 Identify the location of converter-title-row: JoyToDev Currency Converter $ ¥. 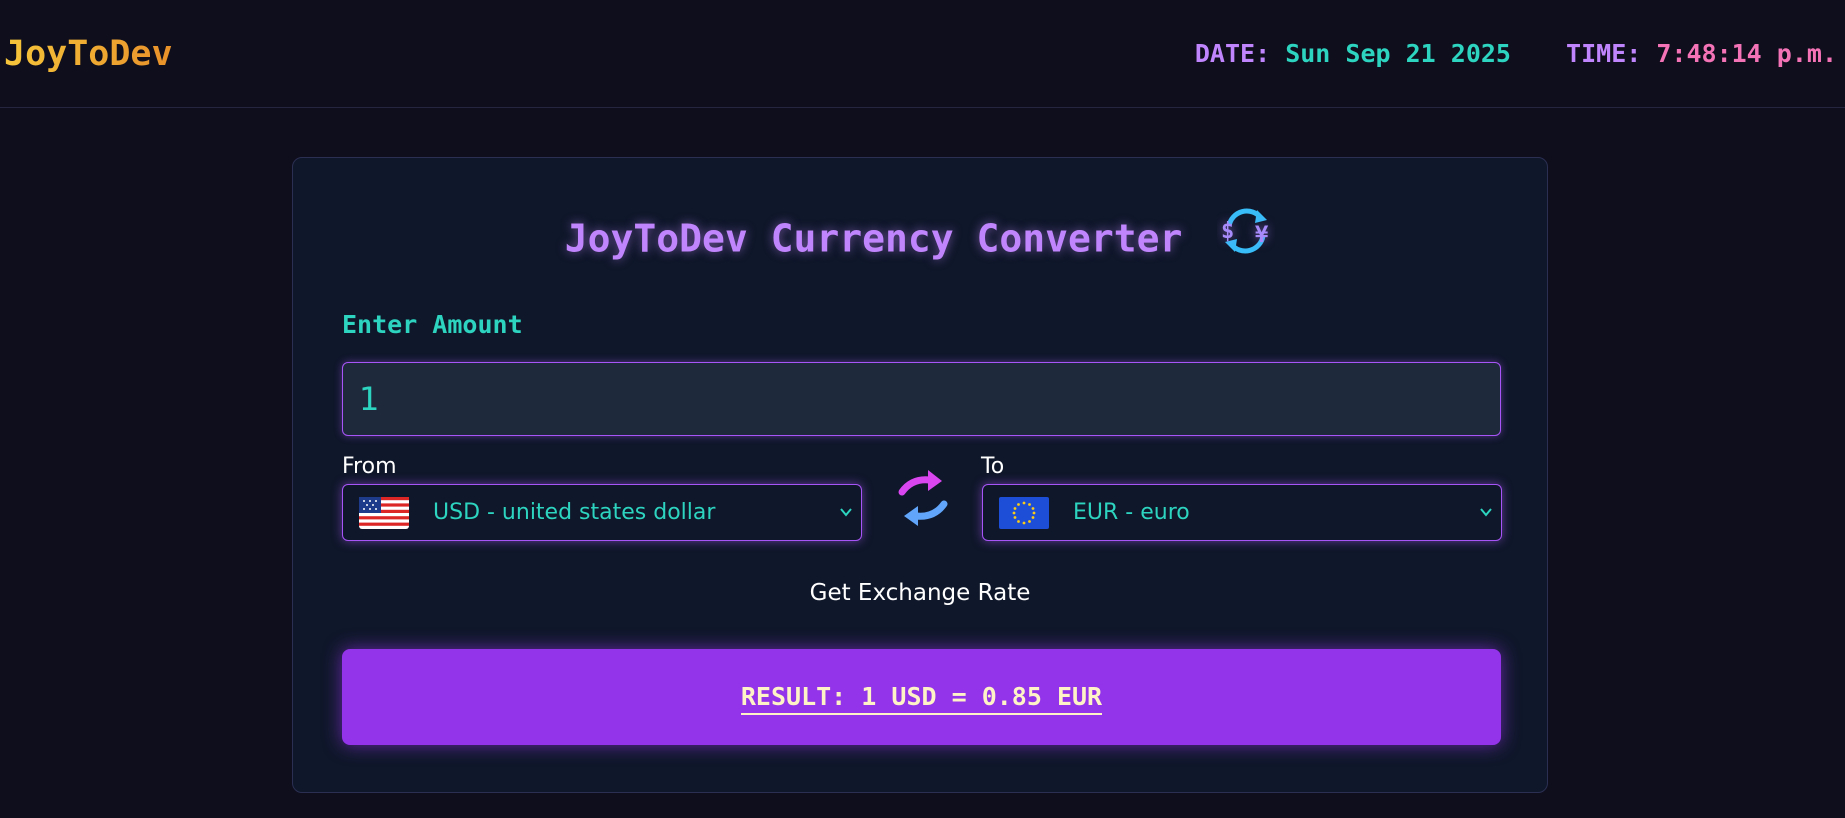
(920, 240).